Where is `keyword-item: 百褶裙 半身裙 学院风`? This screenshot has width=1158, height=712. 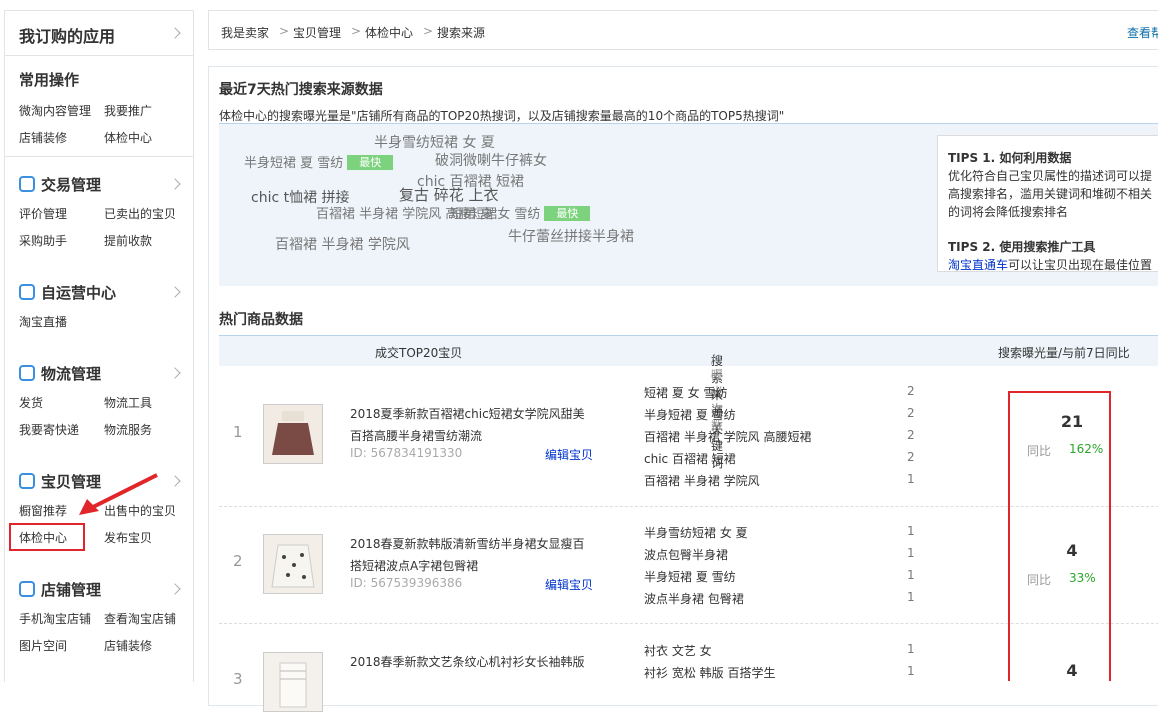
keyword-item: 百褶裙 半身裙 学院风 is located at coordinates (702, 480).